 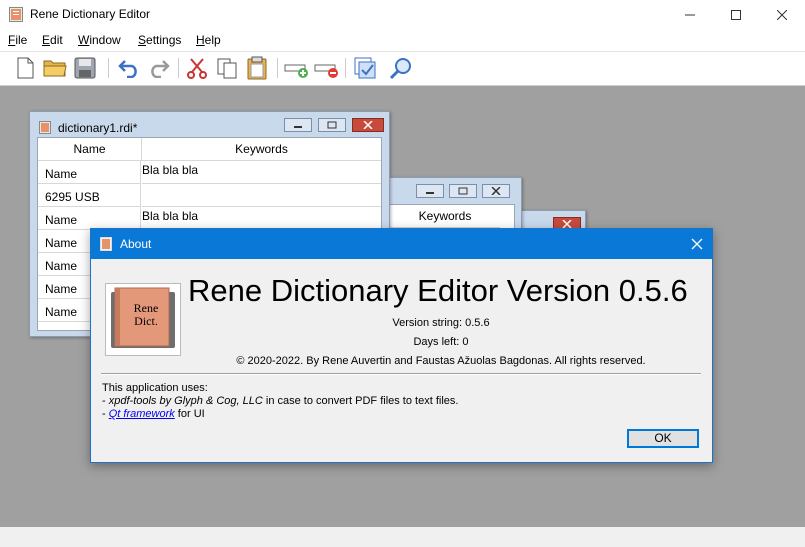 I want to click on uses-item-qt: - Qt framework for UI, so click(x=153, y=414).